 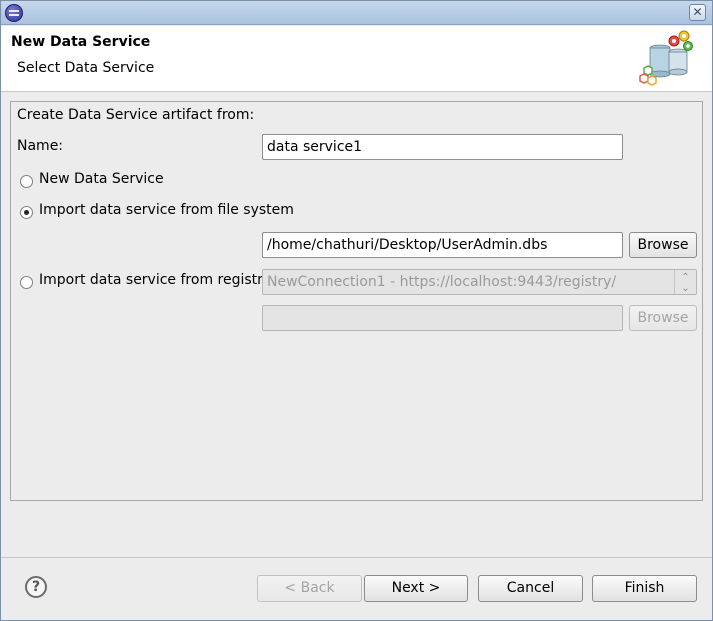 What do you see at coordinates (666, 58) in the screenshot?
I see `data-service-banner-icon` at bounding box center [666, 58].